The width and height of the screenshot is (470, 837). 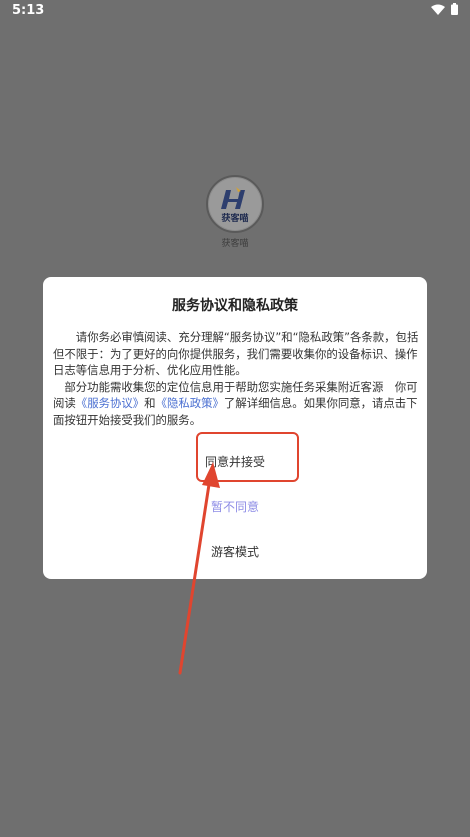 What do you see at coordinates (235, 244) in the screenshot?
I see `app-name: 获客喵` at bounding box center [235, 244].